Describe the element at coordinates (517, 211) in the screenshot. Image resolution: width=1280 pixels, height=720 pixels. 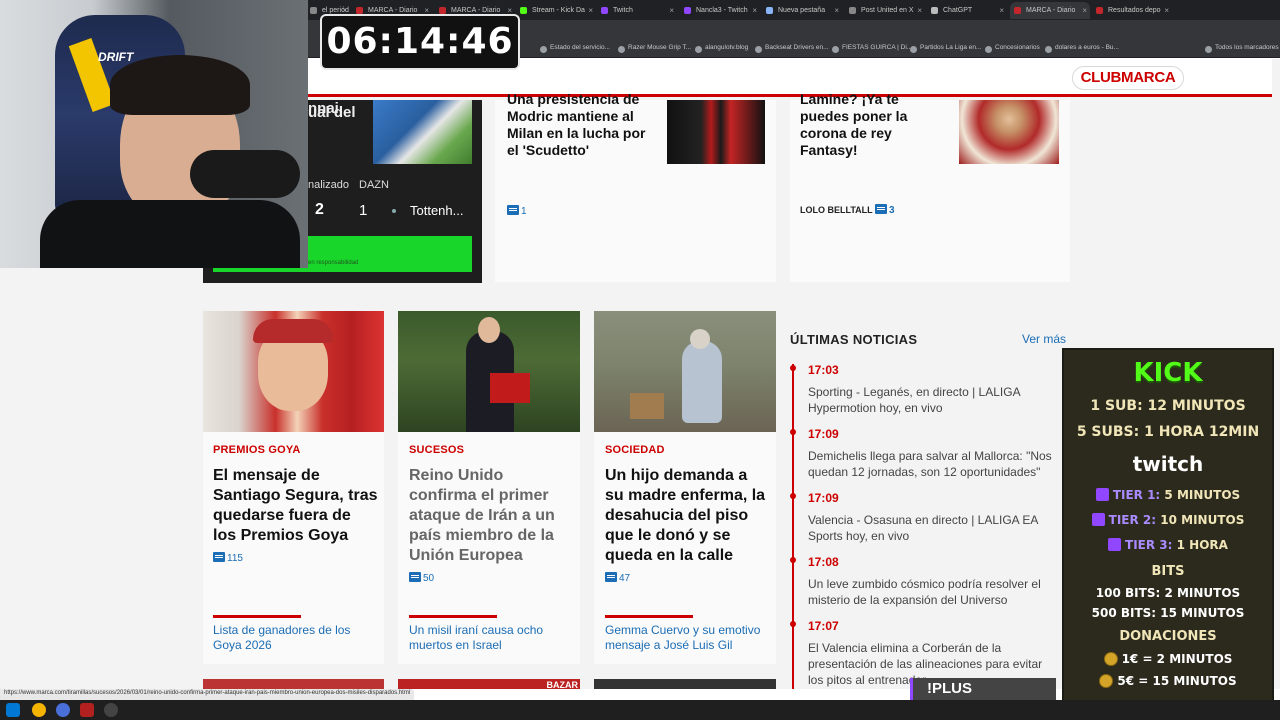
I see `top-card-comments: 1` at that location.